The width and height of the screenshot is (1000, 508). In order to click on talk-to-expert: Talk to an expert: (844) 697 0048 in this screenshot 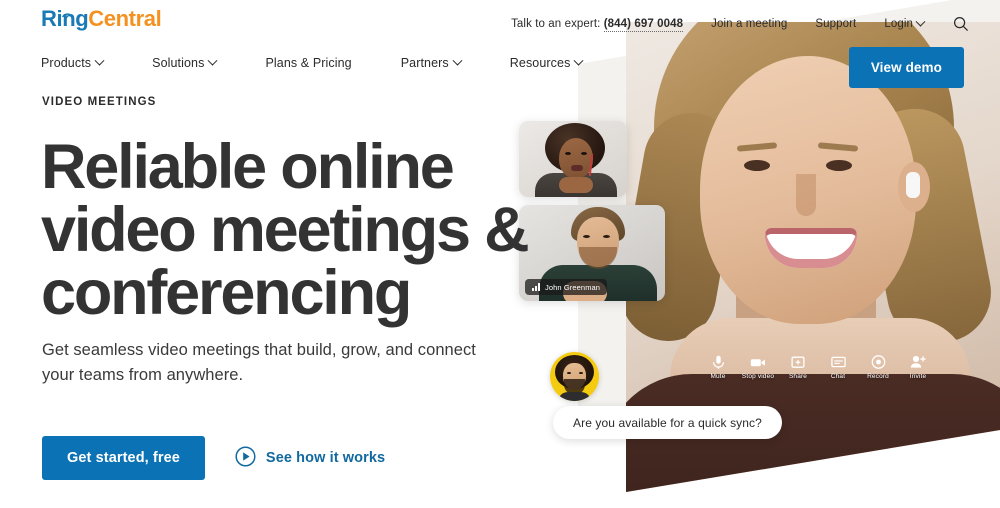, I will do `click(597, 25)`.